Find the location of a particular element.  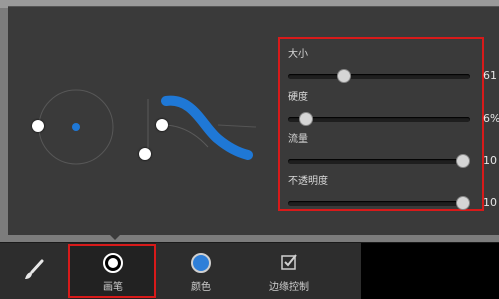

slider-value-opacity: 10 is located at coordinates (490, 202).